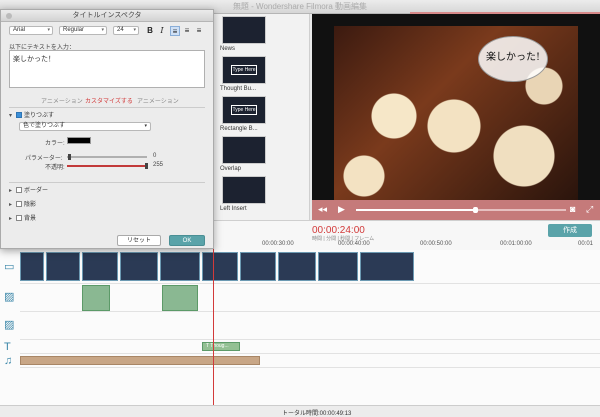 This screenshot has width=600, height=417. Describe the element at coordinates (322, 209) in the screenshot. I see `prev-icon: ◂◂` at that location.